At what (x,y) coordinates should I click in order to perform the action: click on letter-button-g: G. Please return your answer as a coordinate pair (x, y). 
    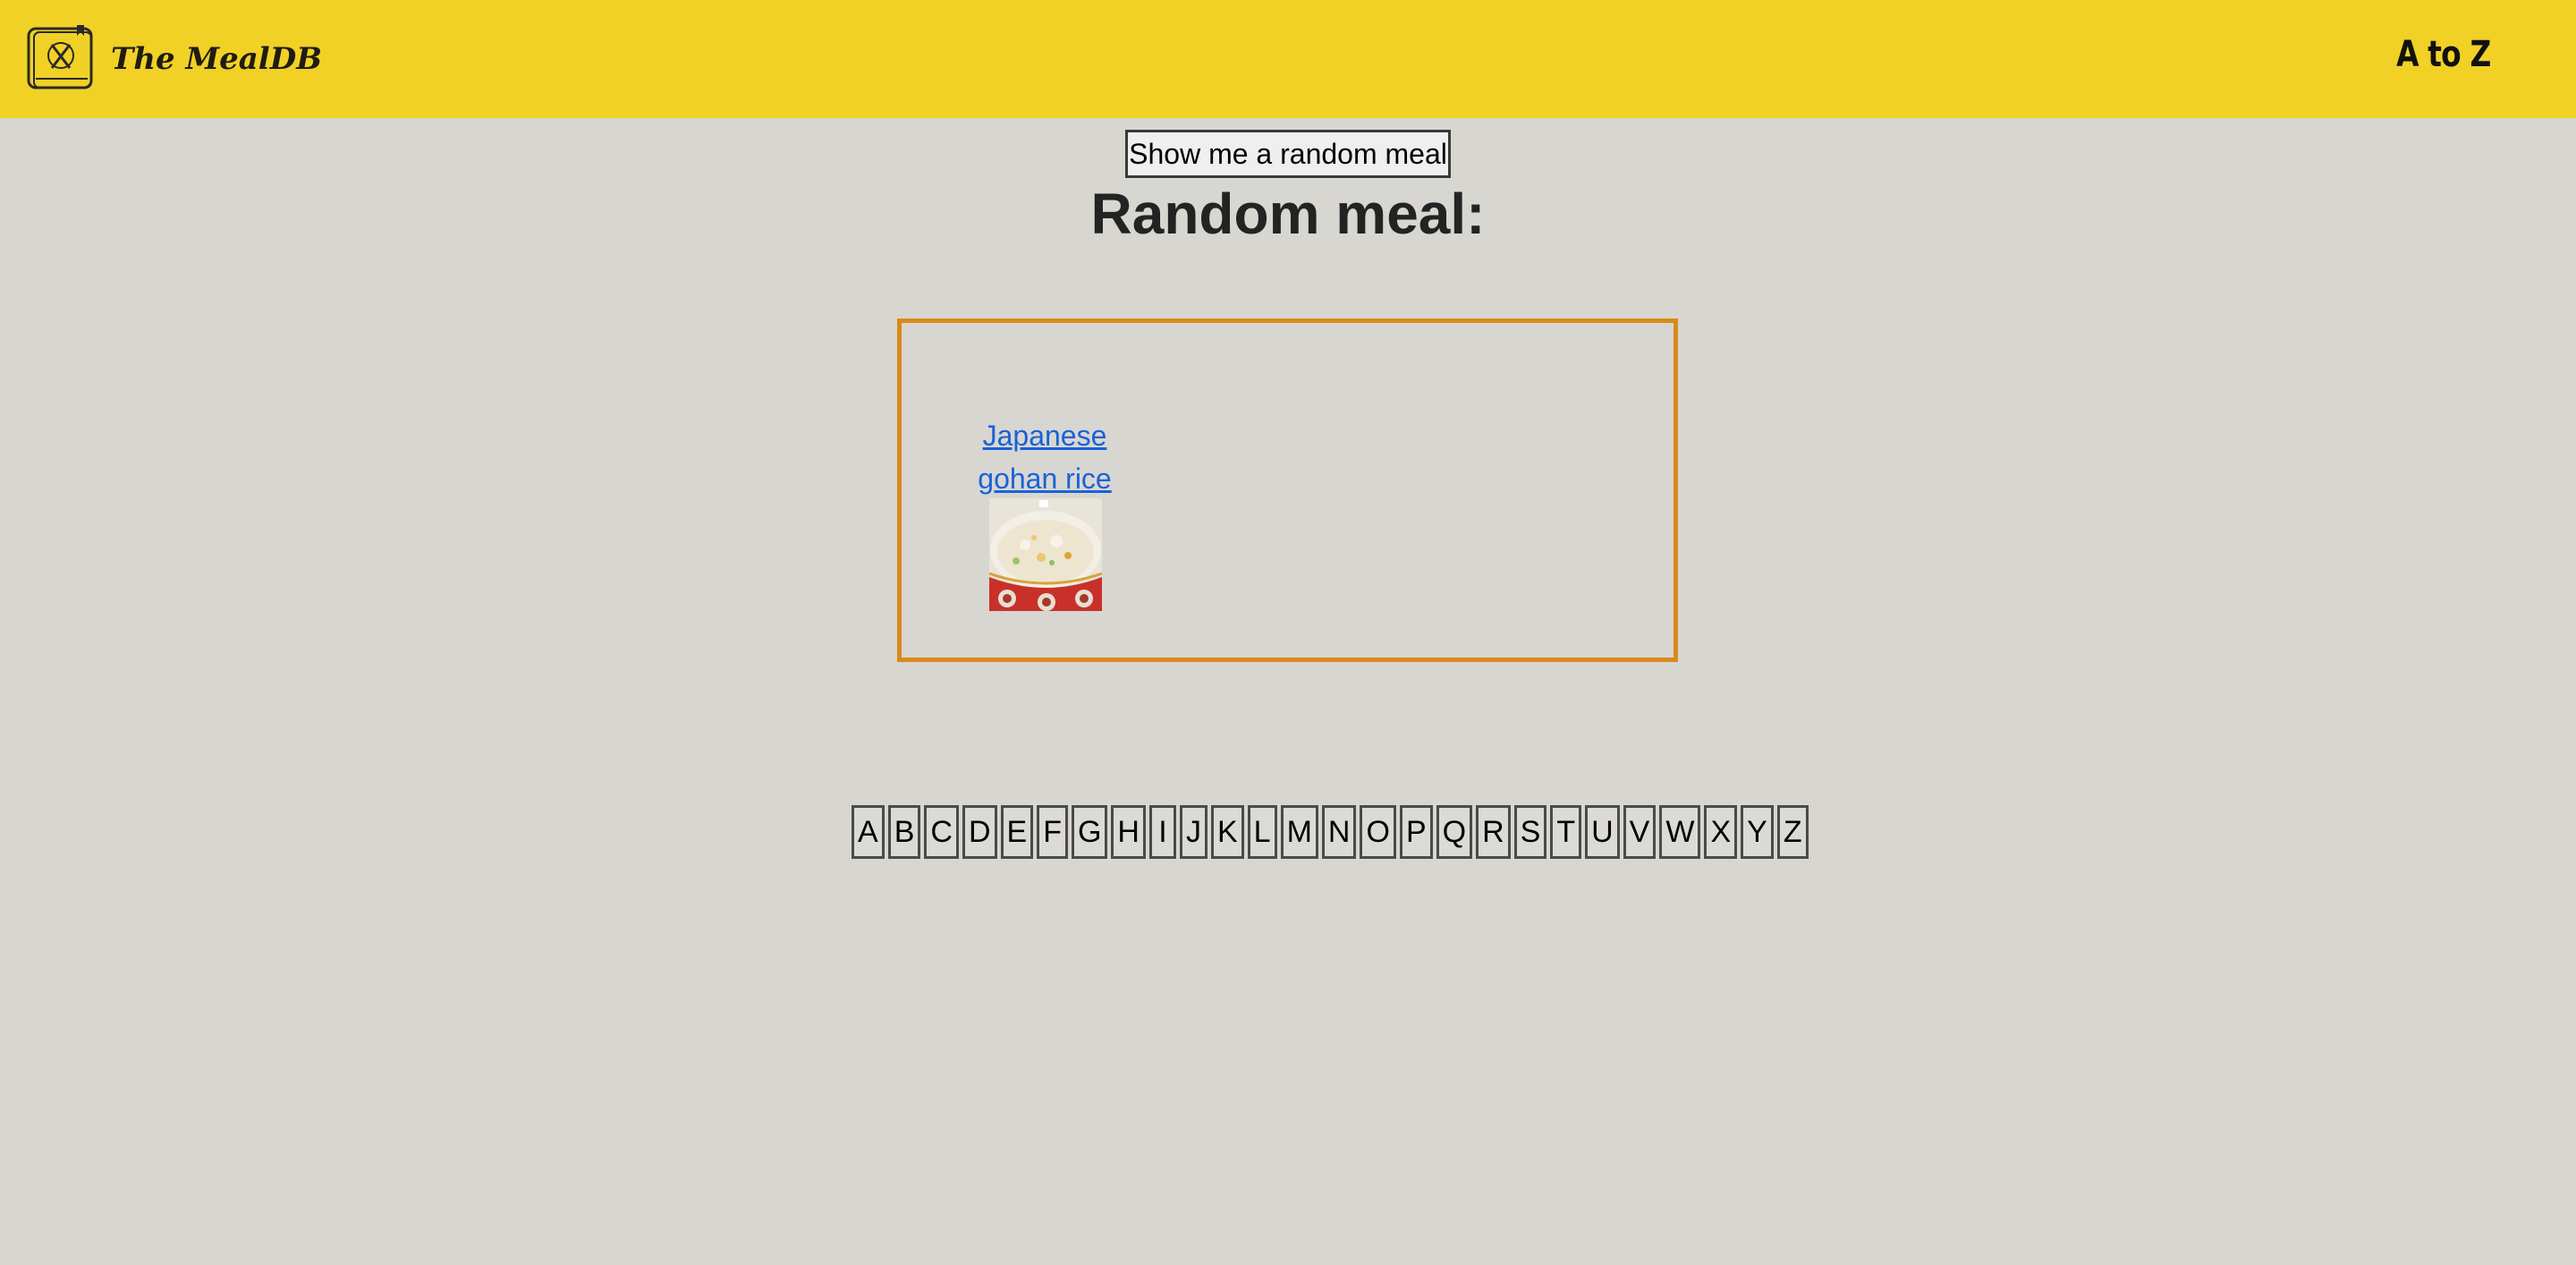
    Looking at the image, I should click on (1089, 832).